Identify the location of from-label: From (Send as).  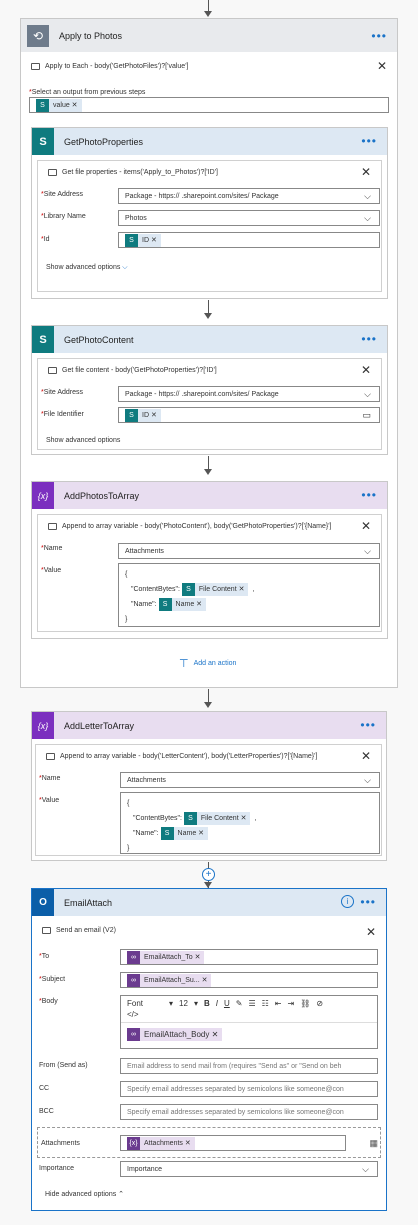
(63, 1065).